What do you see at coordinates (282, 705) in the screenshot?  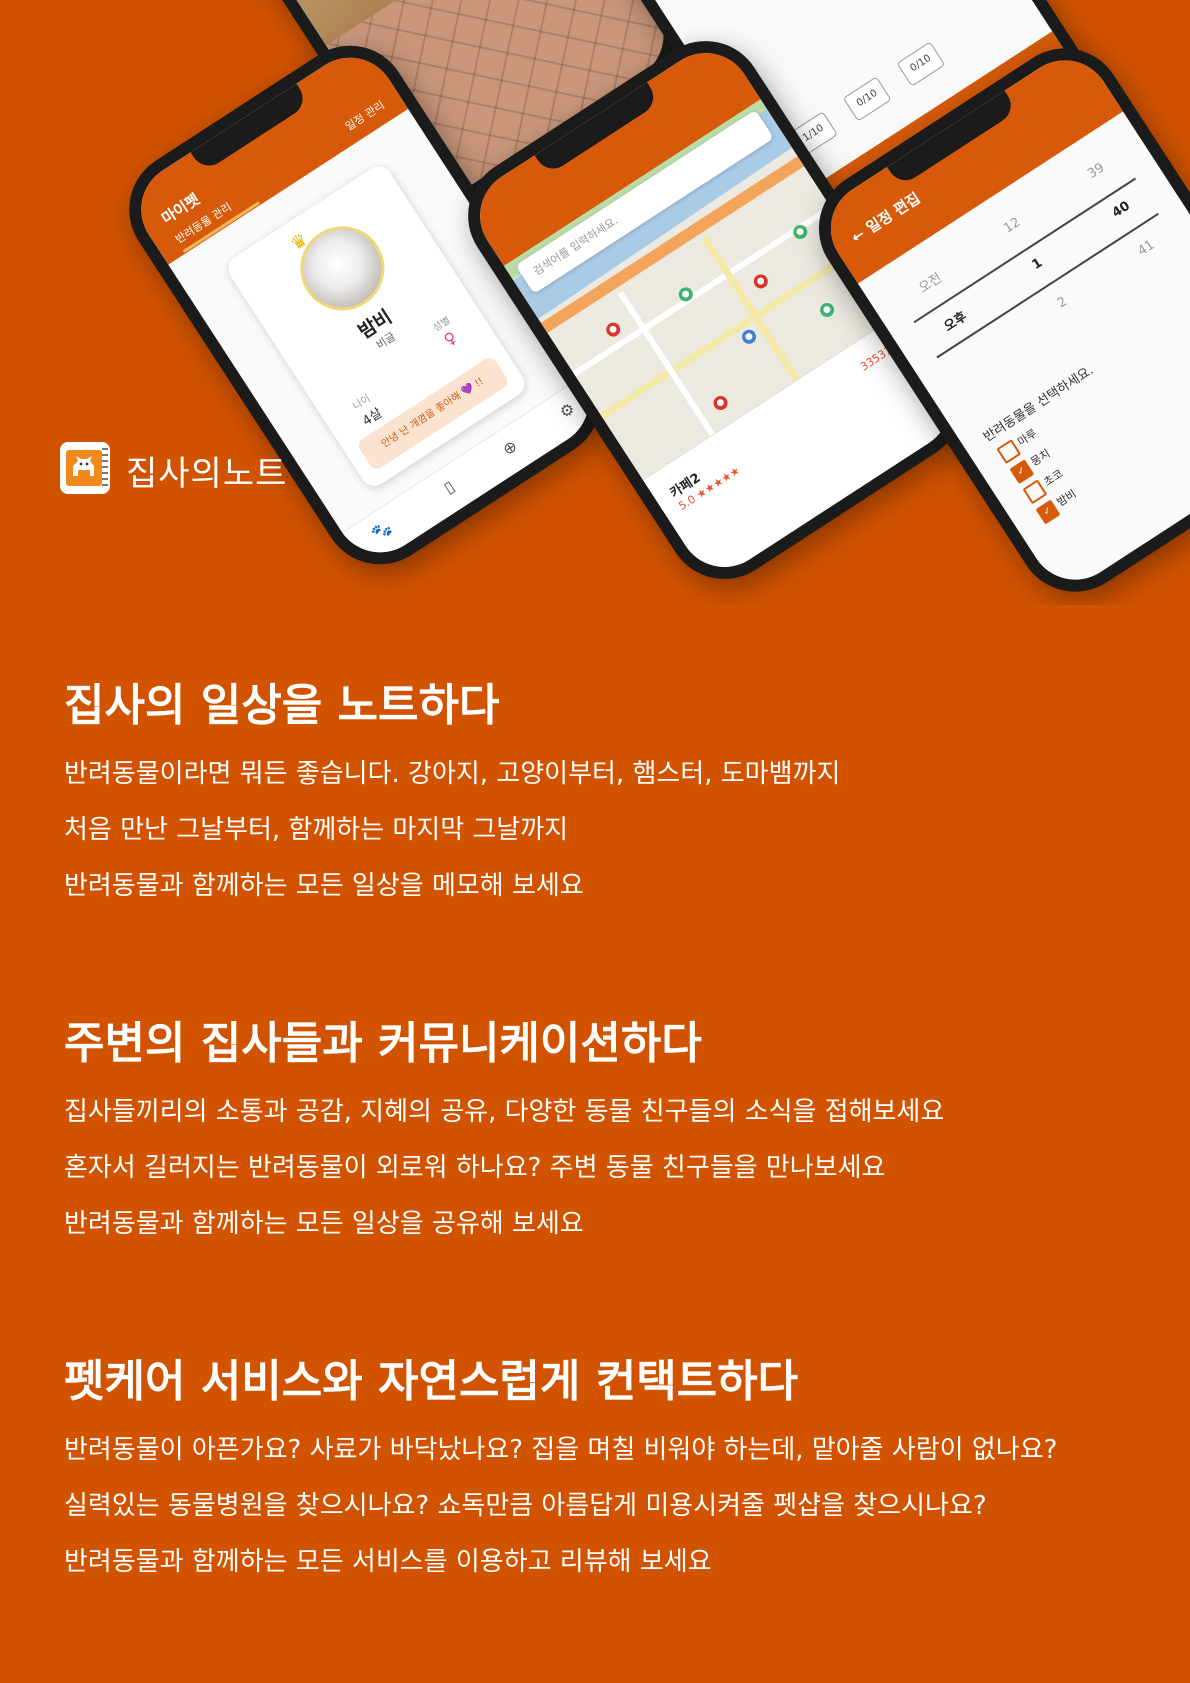 I see `section-title: 집사의 일상을 노트하다` at bounding box center [282, 705].